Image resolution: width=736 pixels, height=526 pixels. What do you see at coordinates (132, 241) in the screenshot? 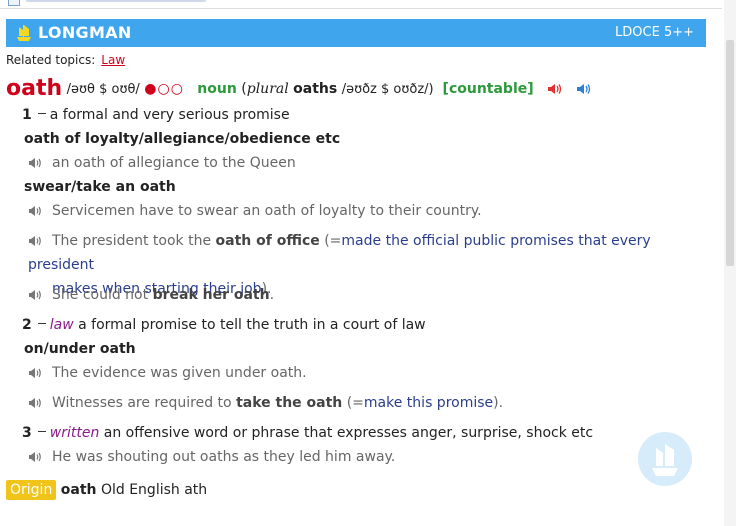
I see `example-text: The president took the` at bounding box center [132, 241].